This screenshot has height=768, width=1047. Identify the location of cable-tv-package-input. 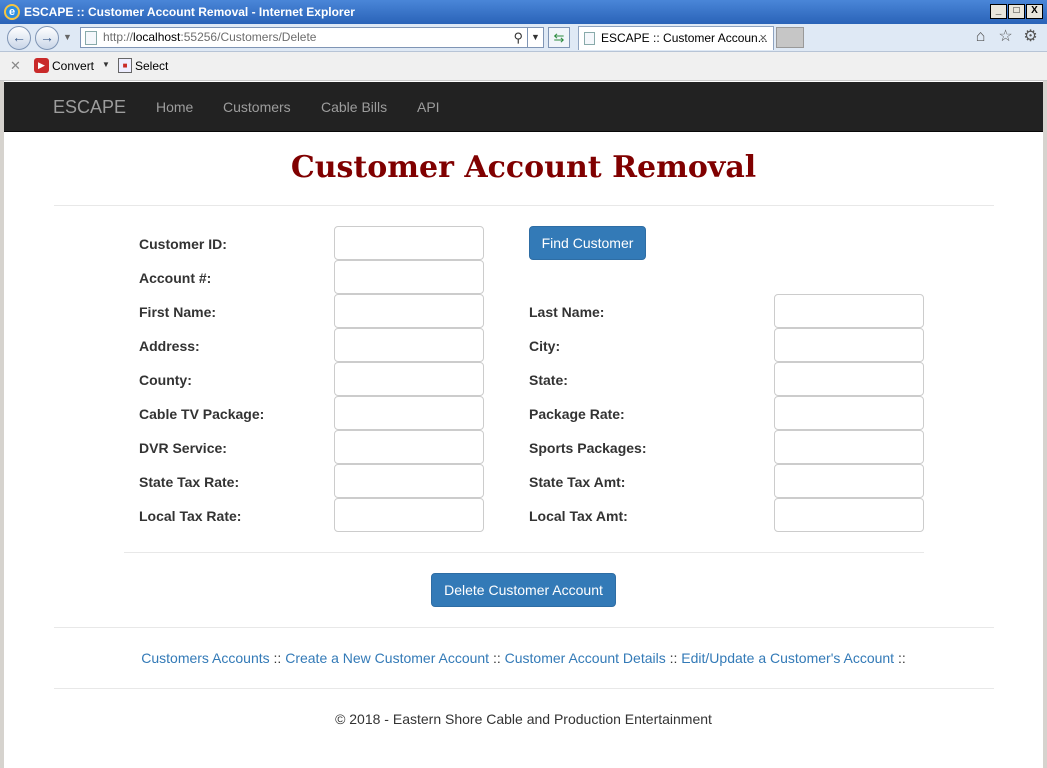
(409, 413).